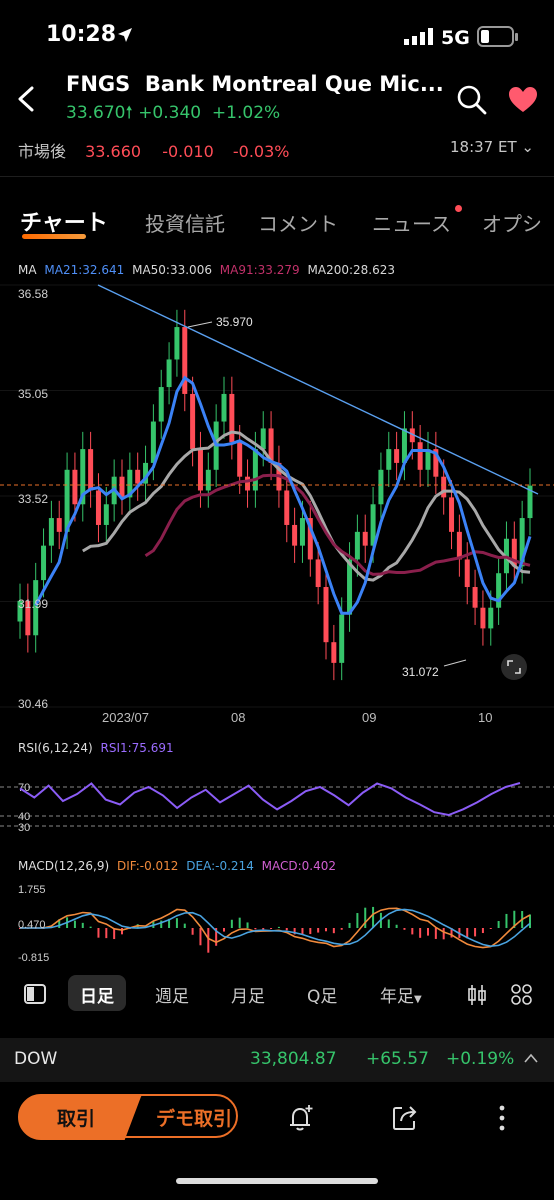  Describe the element at coordinates (179, 1116) in the screenshot. I see `demo-trade-button: デモ取引` at that location.